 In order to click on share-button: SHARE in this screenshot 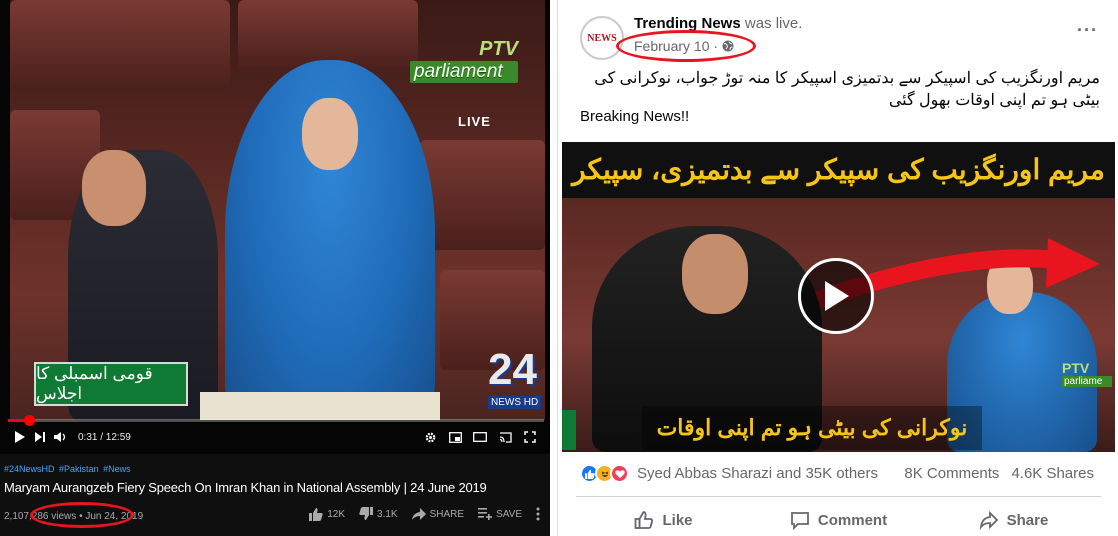, I will do `click(438, 514)`.